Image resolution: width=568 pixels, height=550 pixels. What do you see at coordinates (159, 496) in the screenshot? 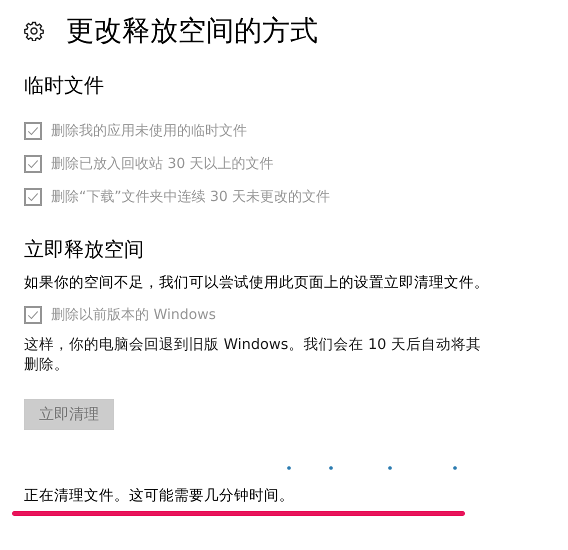
I see `status-text: 正在清理文件。这可能需要几分钟时间。` at bounding box center [159, 496].